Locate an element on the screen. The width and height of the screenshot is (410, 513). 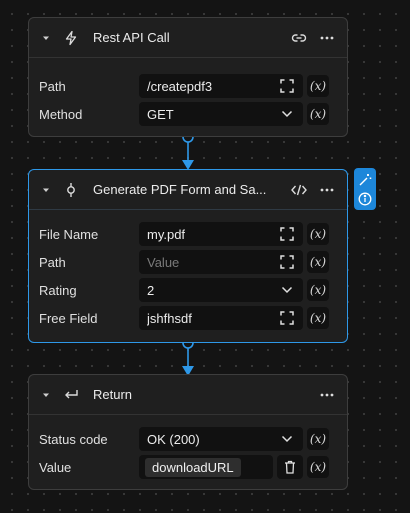
free-field-value: jshfhsdf is located at coordinates (169, 318).